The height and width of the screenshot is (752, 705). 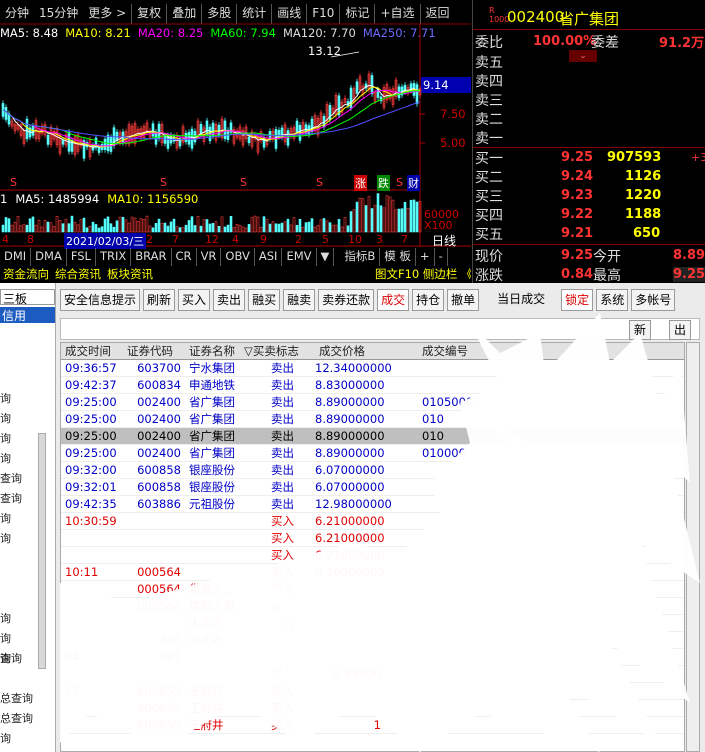 What do you see at coordinates (653, 300) in the screenshot?
I see `multi-account-button: 多帐号` at bounding box center [653, 300].